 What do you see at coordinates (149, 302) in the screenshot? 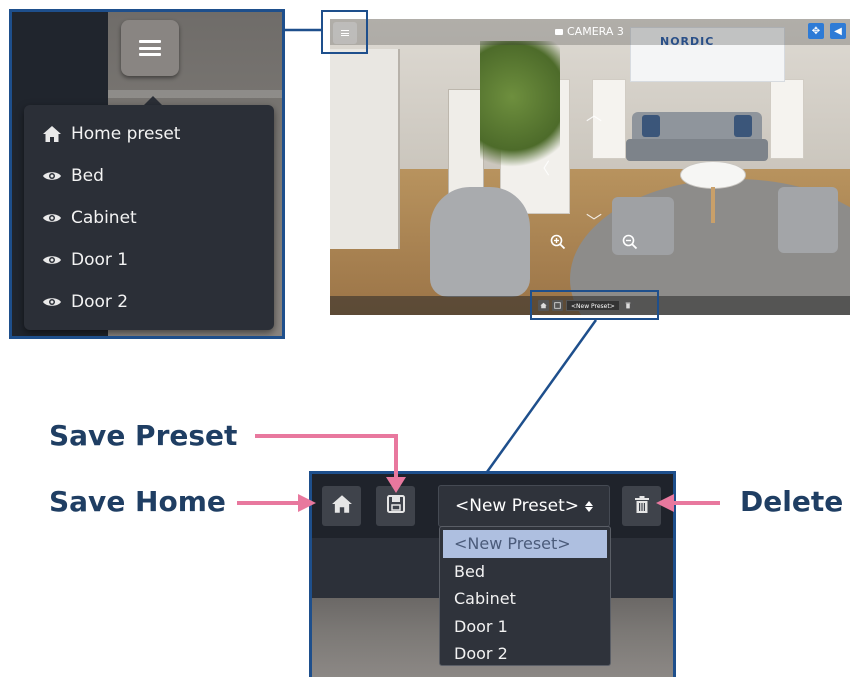
I see `preset-menu-item-door-2: Door 2` at bounding box center [149, 302].